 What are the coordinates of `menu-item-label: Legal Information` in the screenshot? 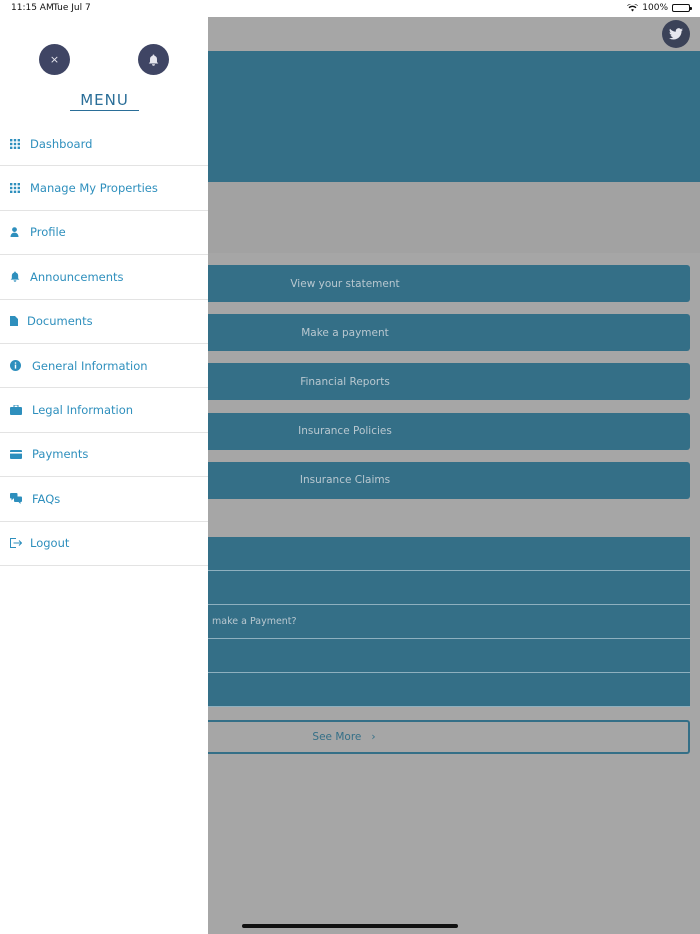 It's located at (83, 410).